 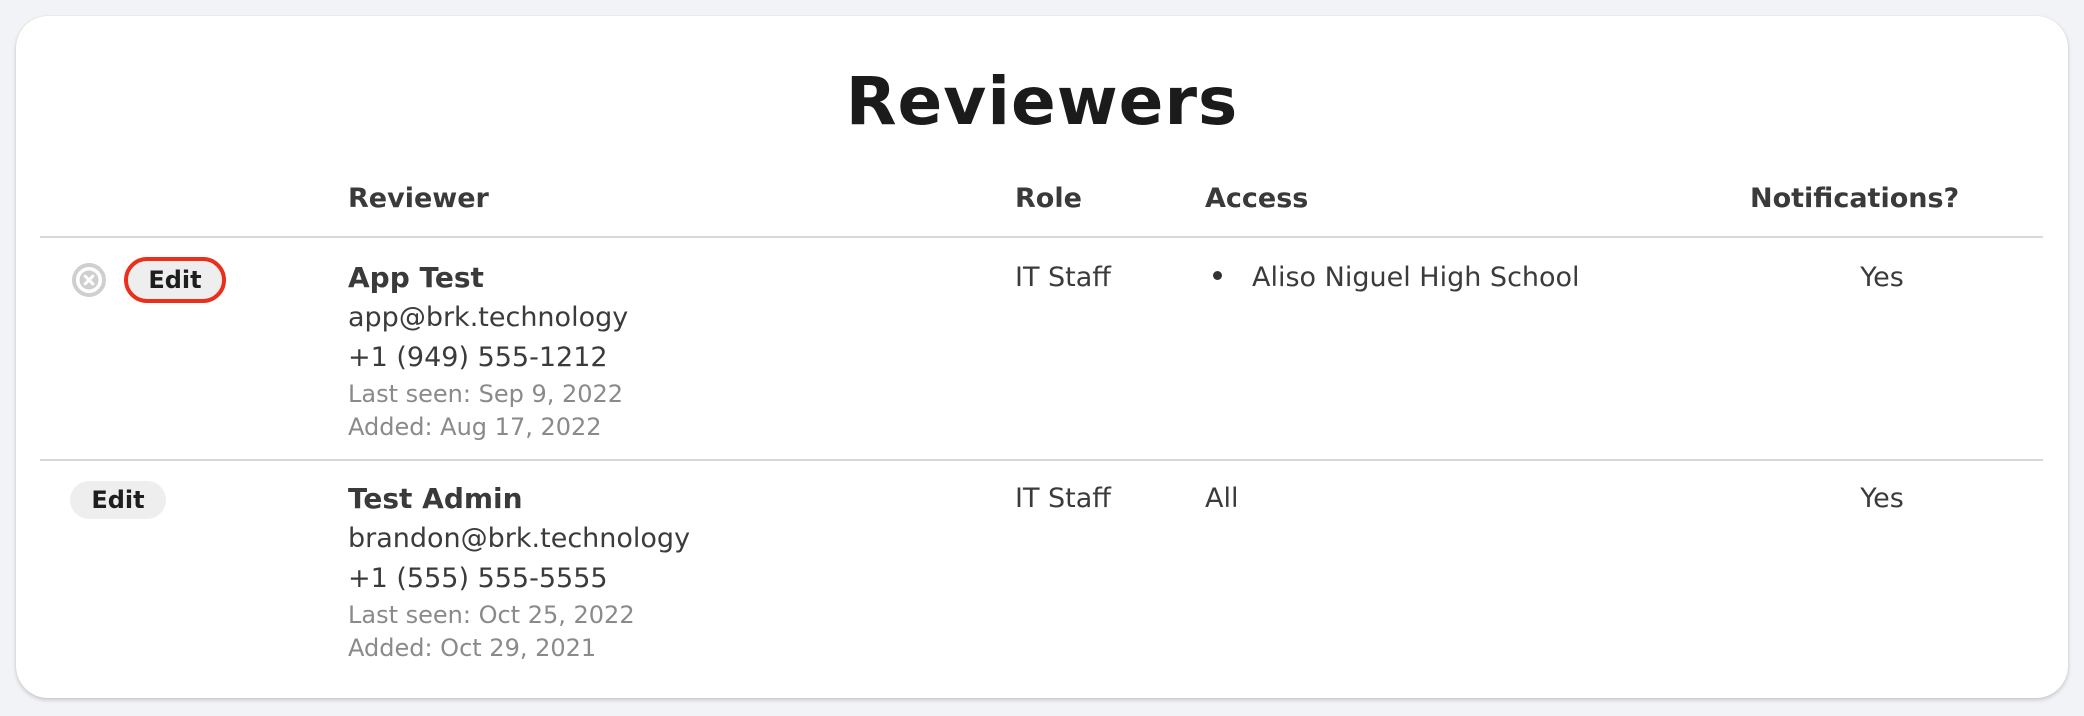 What do you see at coordinates (491, 615) in the screenshot?
I see `reviewer-last-seen: Last seen: Oct 25, 2022` at bounding box center [491, 615].